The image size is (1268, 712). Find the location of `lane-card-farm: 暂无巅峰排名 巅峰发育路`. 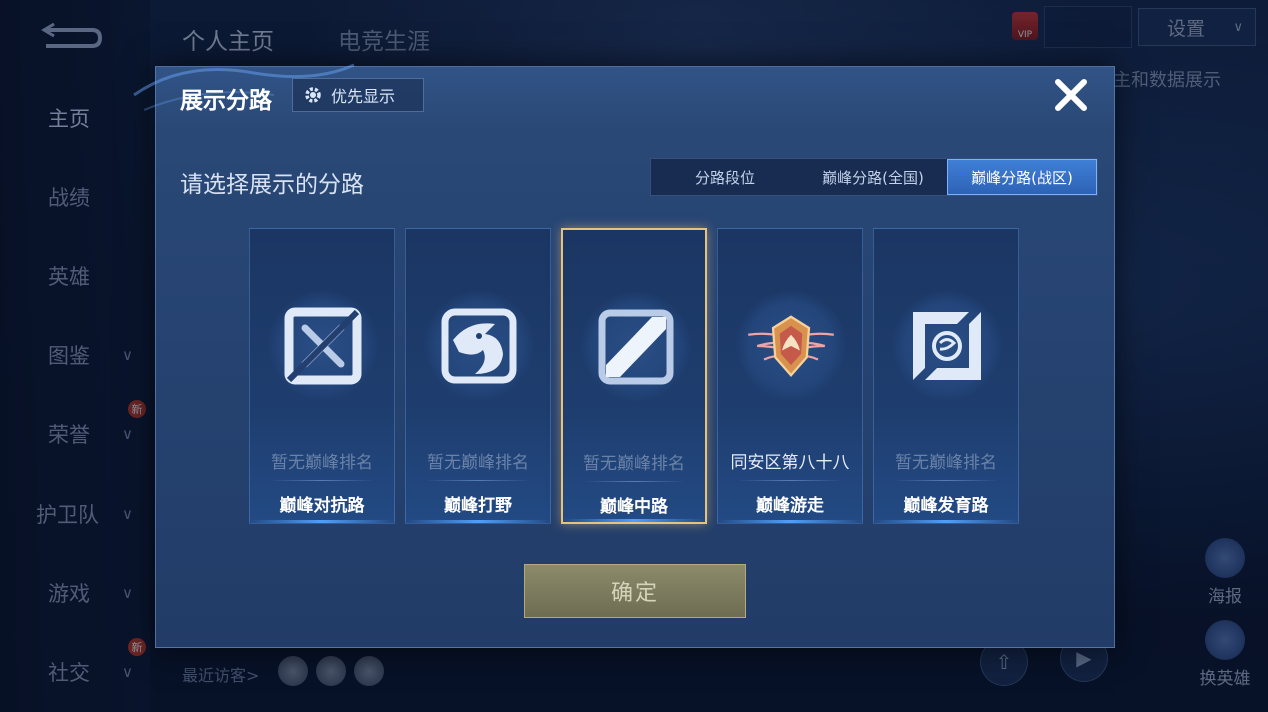

lane-card-farm: 暂无巅峰排名 巅峰发育路 is located at coordinates (946, 376).